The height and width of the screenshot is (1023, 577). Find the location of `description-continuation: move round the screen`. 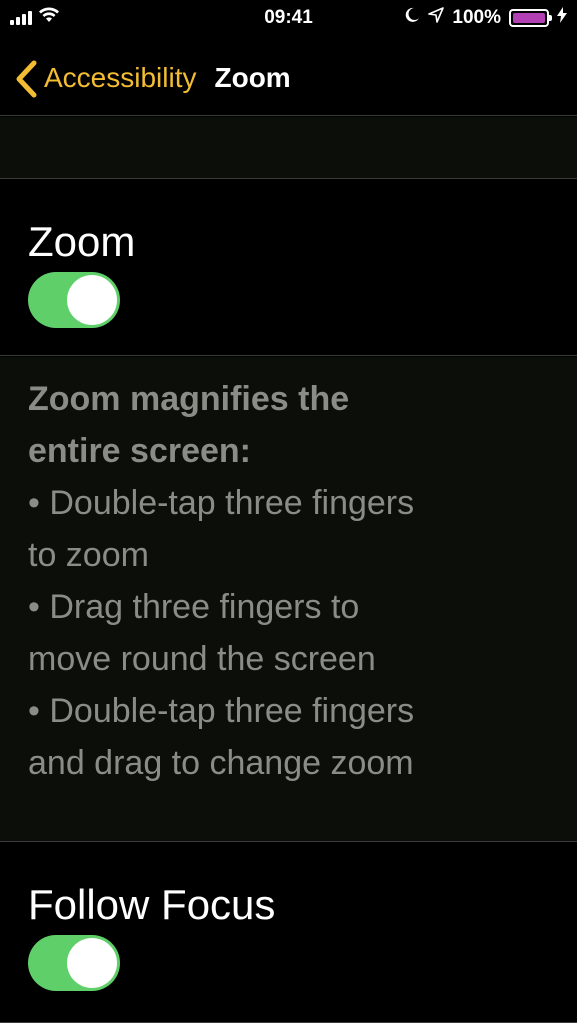

description-continuation: move round the screen is located at coordinates (202, 659).